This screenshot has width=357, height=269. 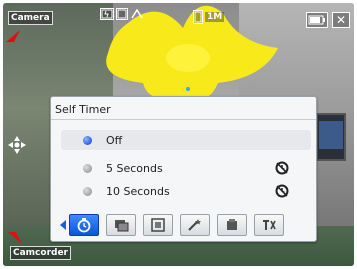 I want to click on option-label: 10 Seconds, so click(x=138, y=191).